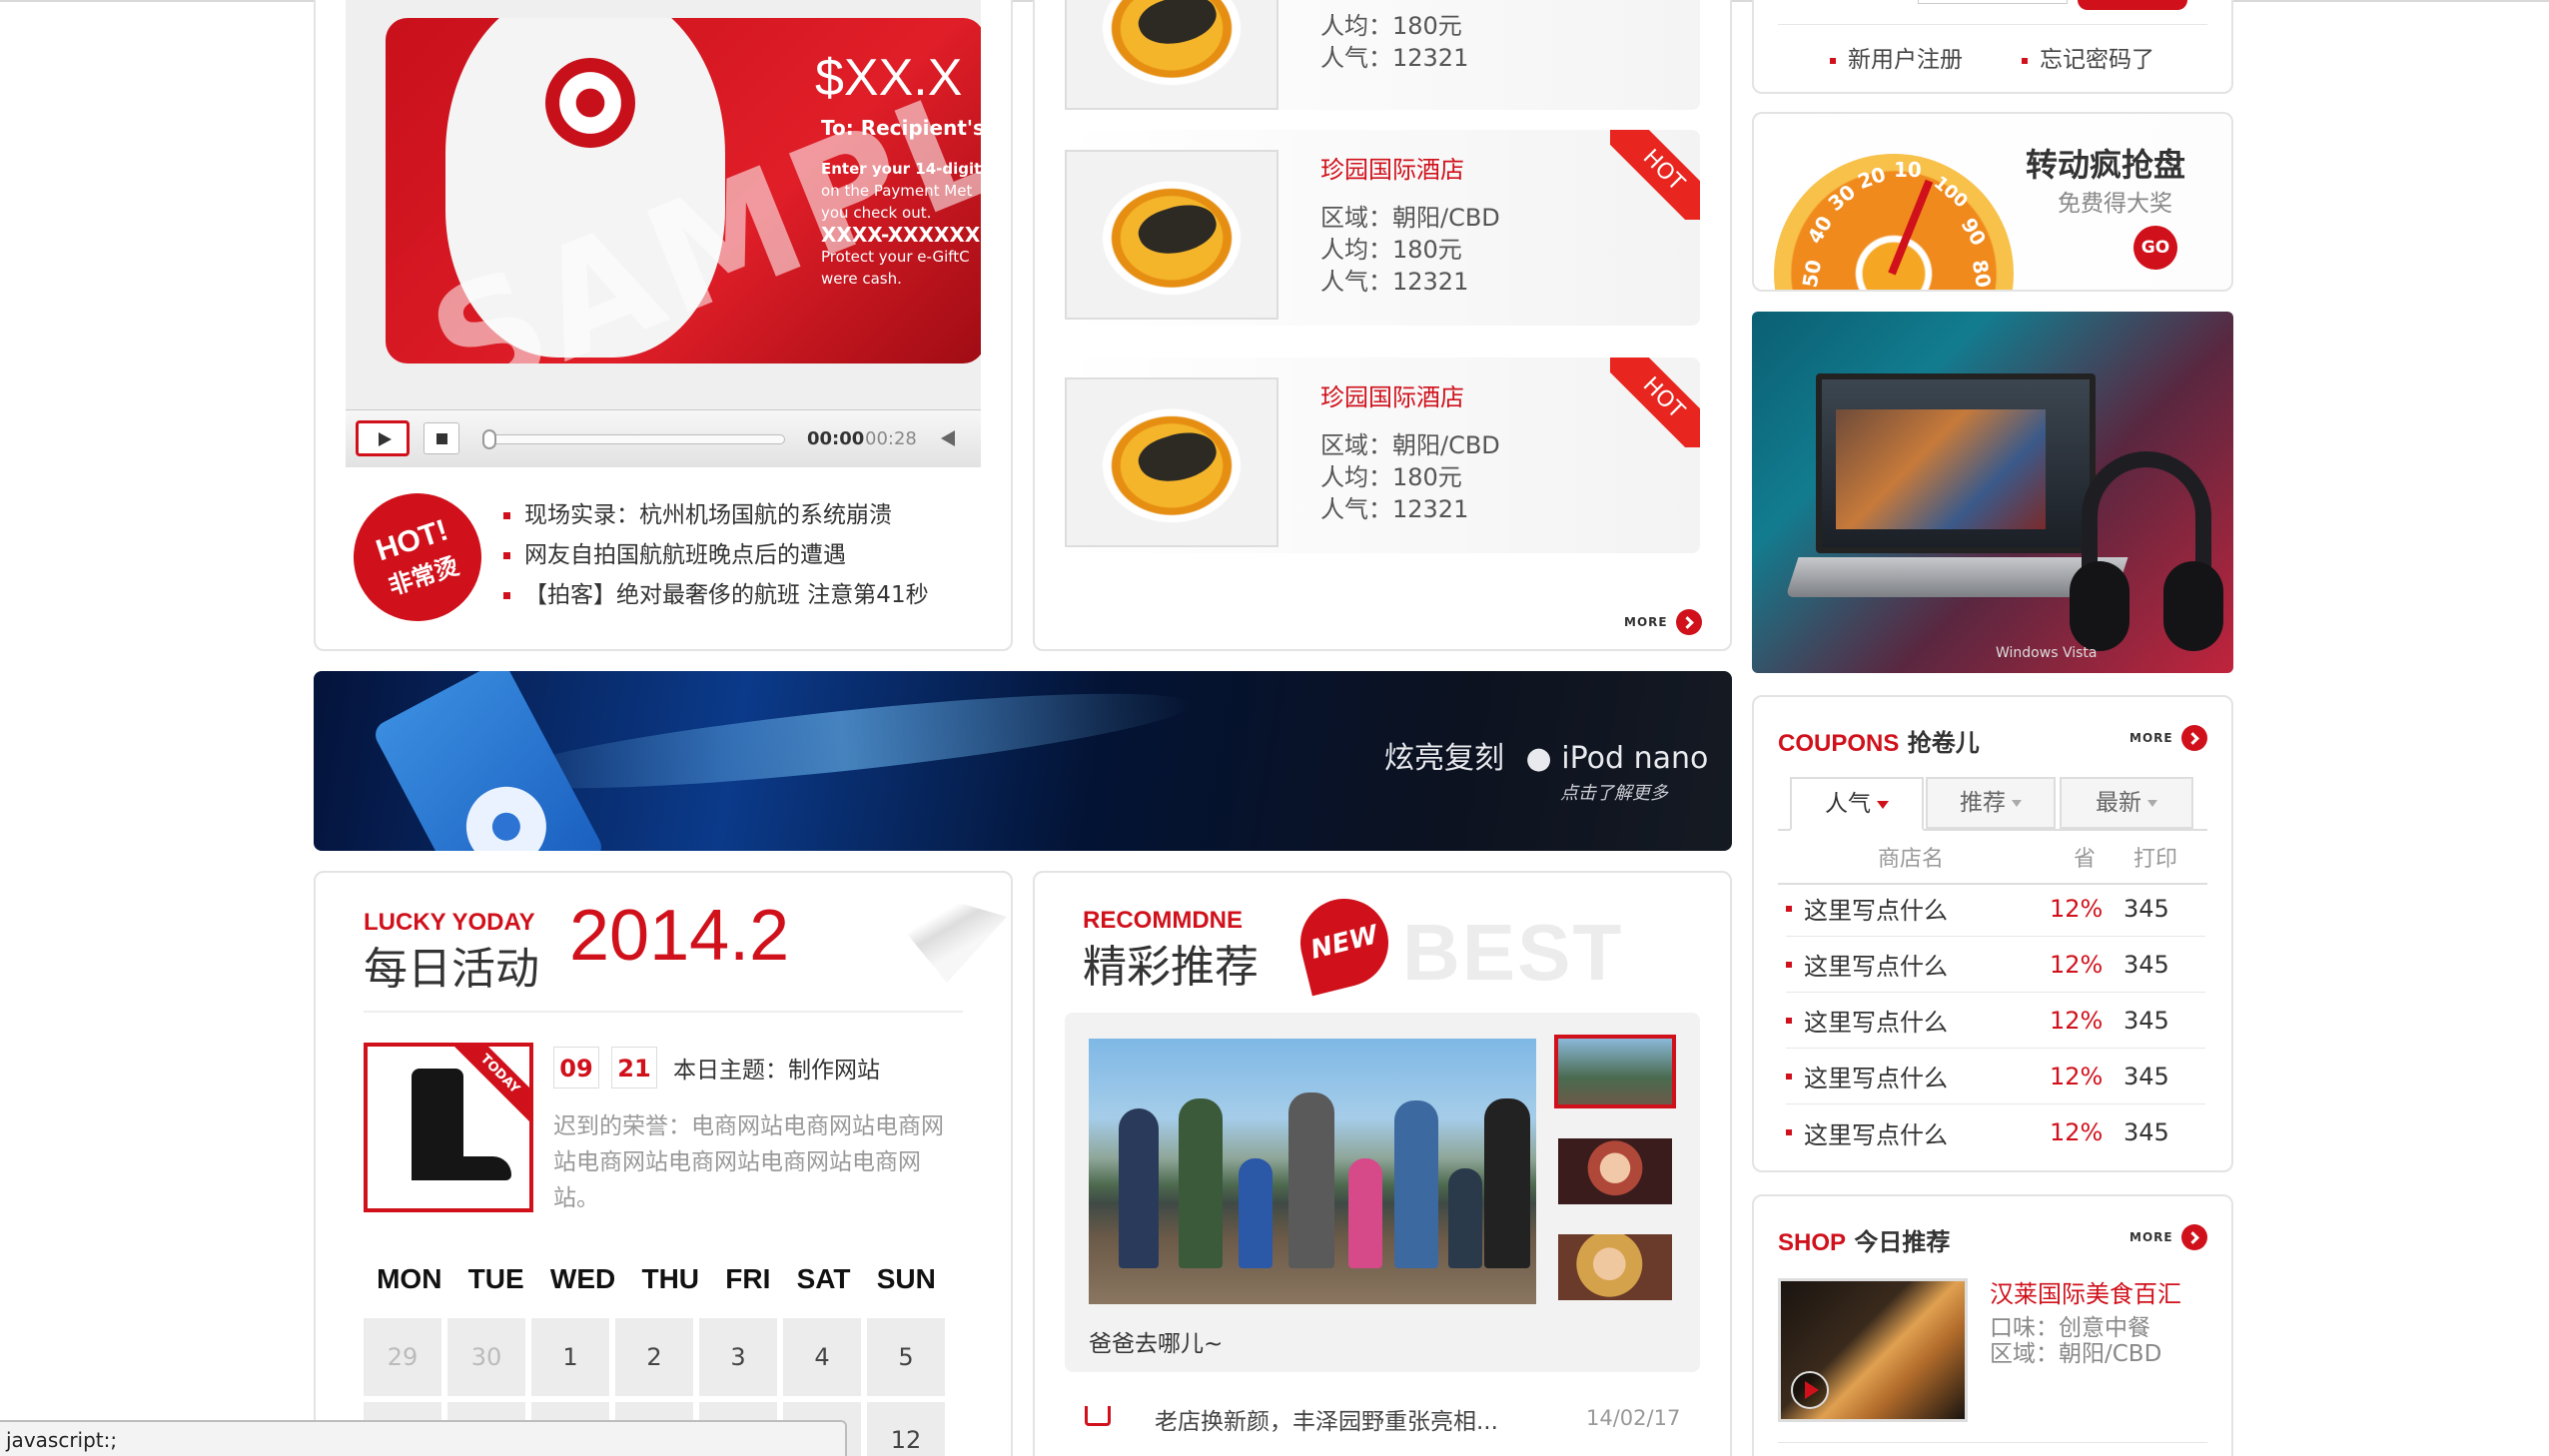 This screenshot has width=2549, height=1456. I want to click on stop-button, so click(441, 438).